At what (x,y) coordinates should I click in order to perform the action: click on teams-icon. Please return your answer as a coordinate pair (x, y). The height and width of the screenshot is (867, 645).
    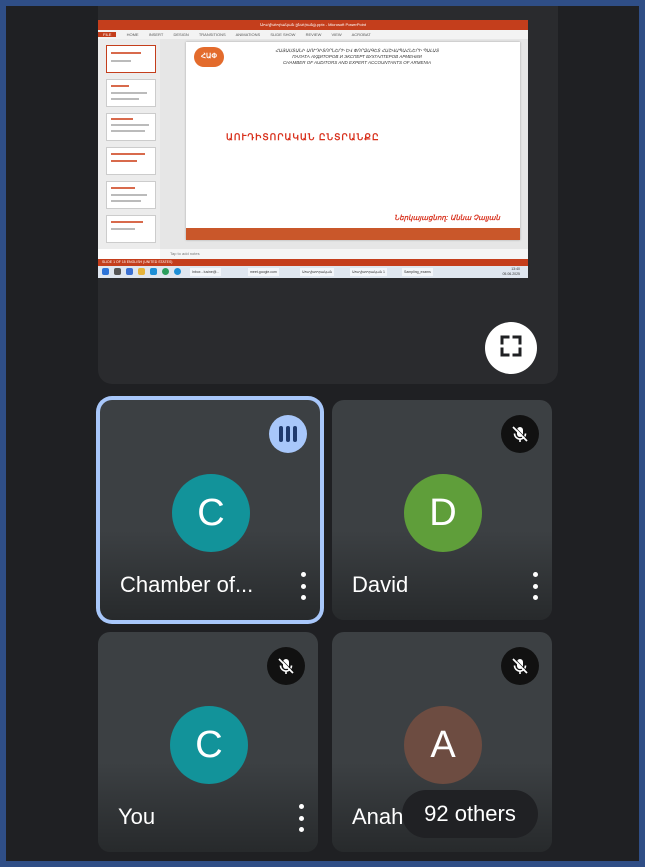
    Looking at the image, I should click on (129, 271).